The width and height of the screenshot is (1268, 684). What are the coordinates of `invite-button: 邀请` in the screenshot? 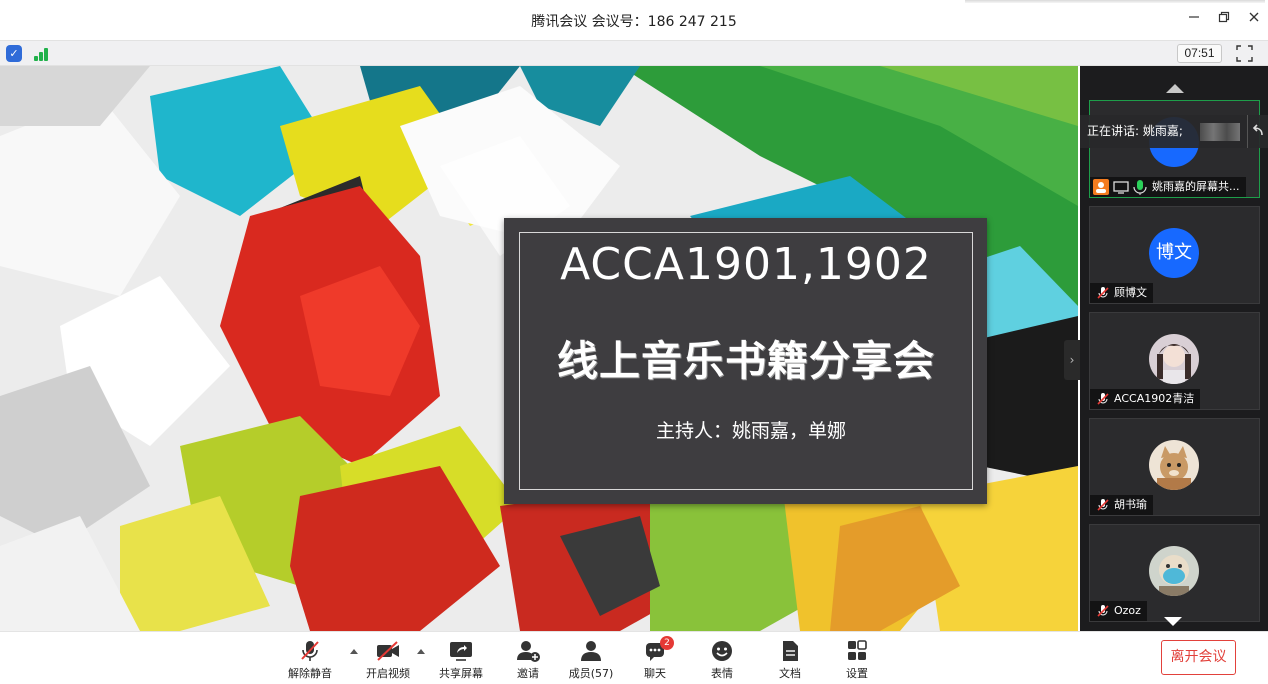 It's located at (528, 662).